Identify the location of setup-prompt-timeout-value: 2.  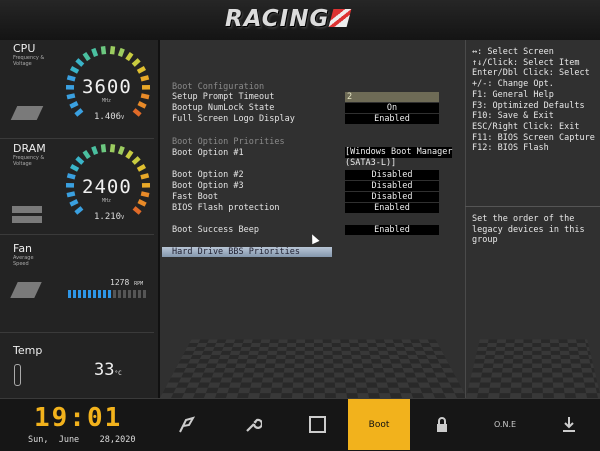
(392, 97).